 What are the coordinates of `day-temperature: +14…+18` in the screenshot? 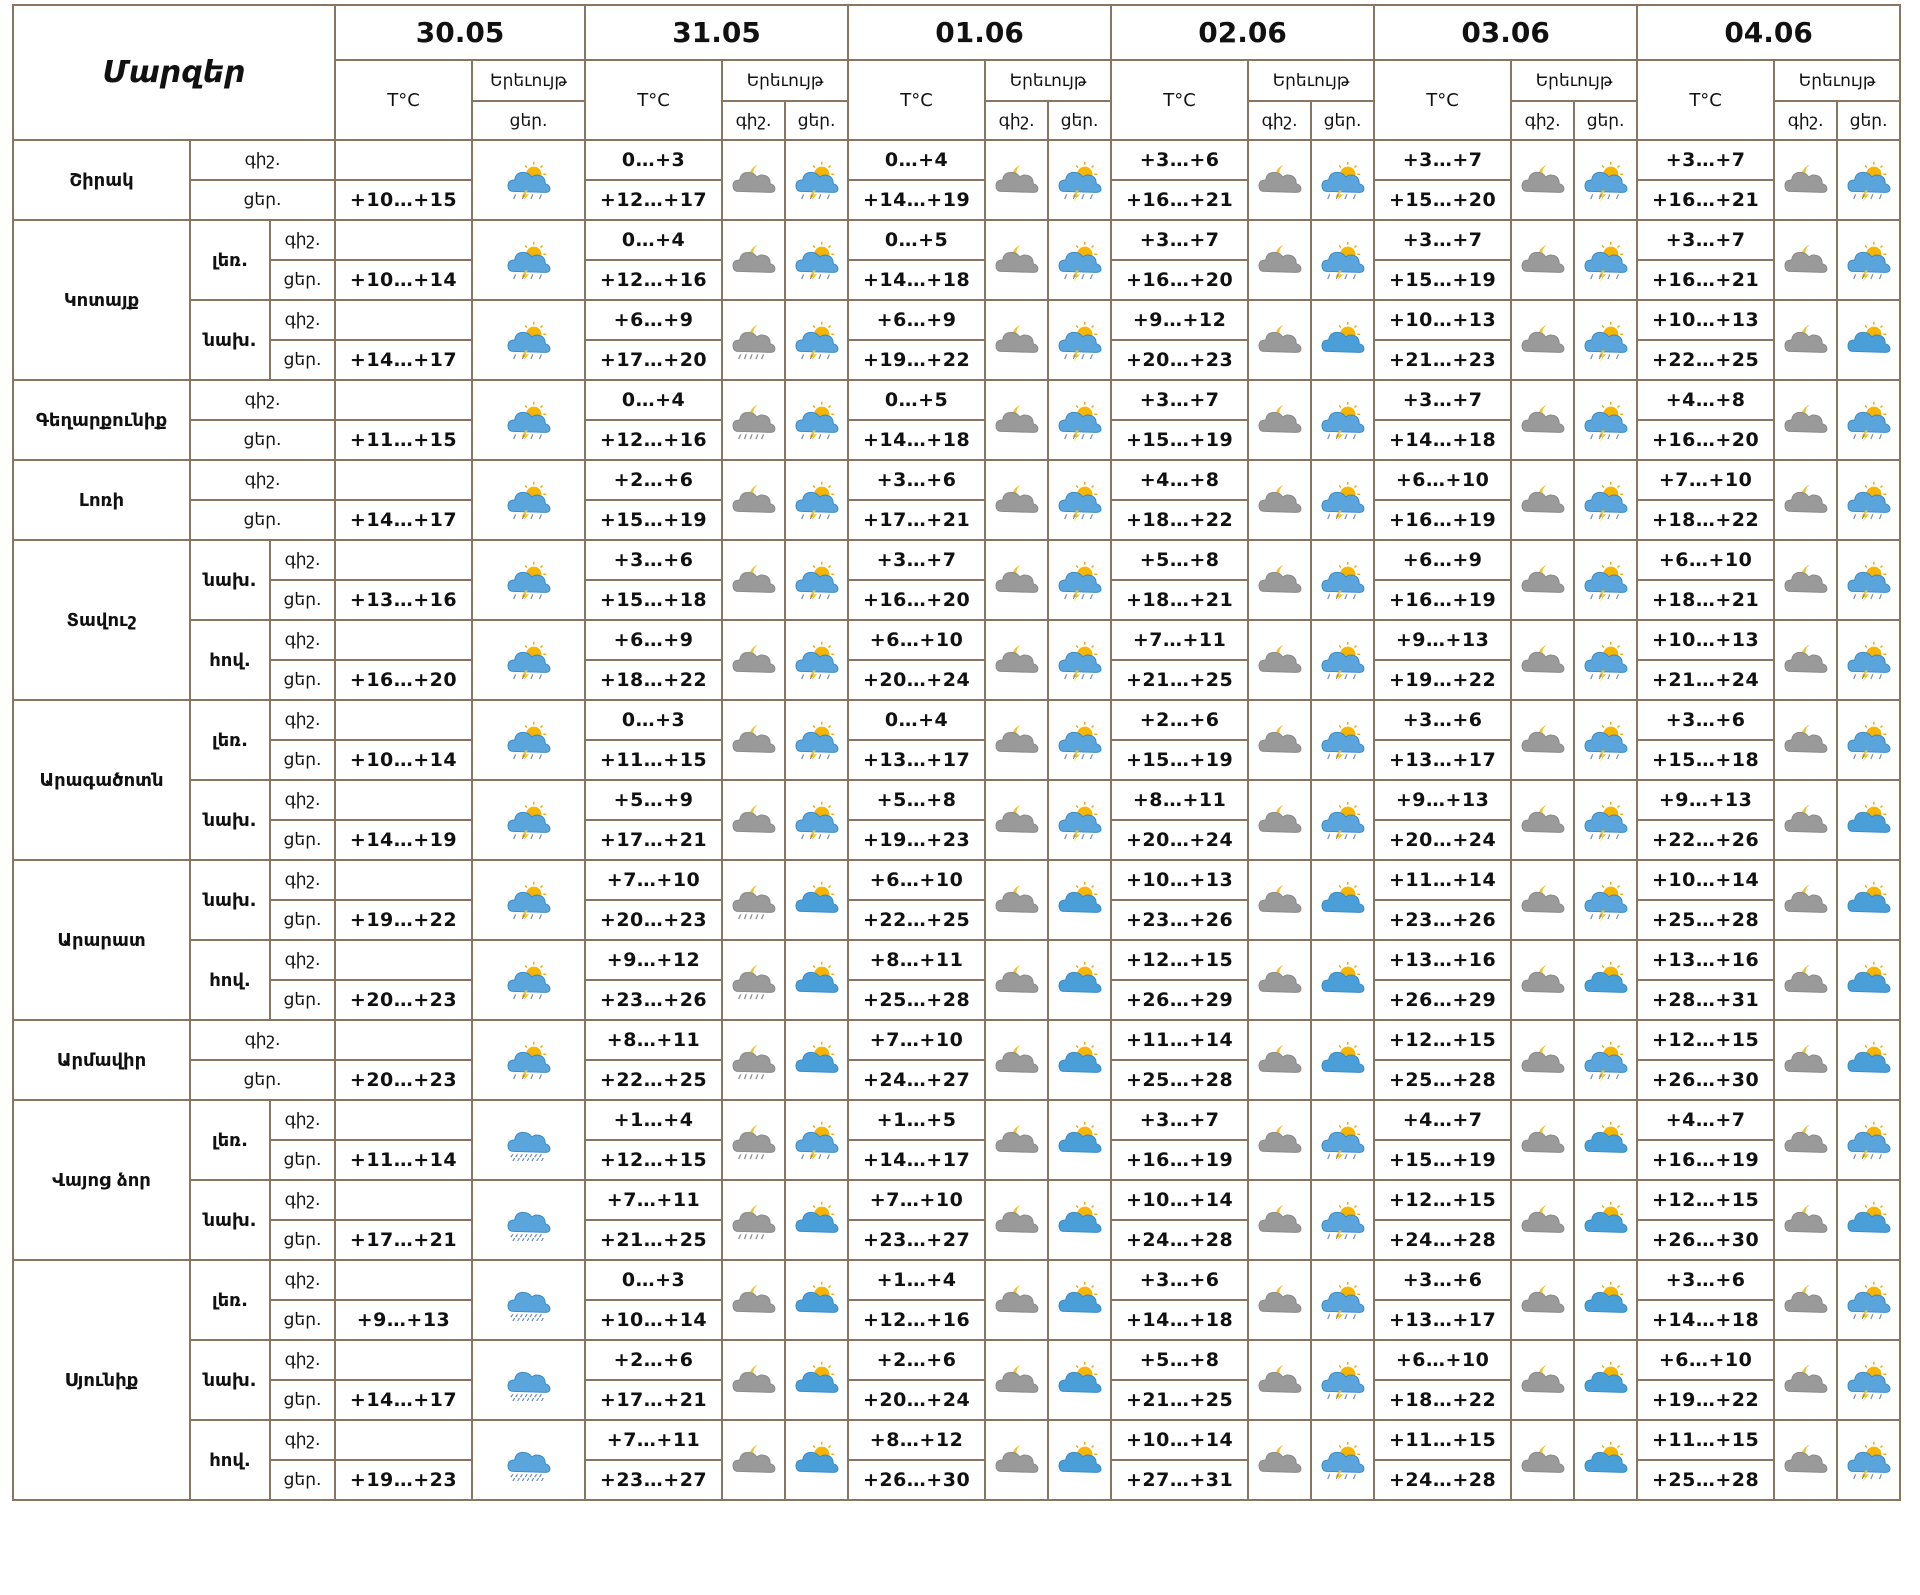 It's located at (1443, 440).